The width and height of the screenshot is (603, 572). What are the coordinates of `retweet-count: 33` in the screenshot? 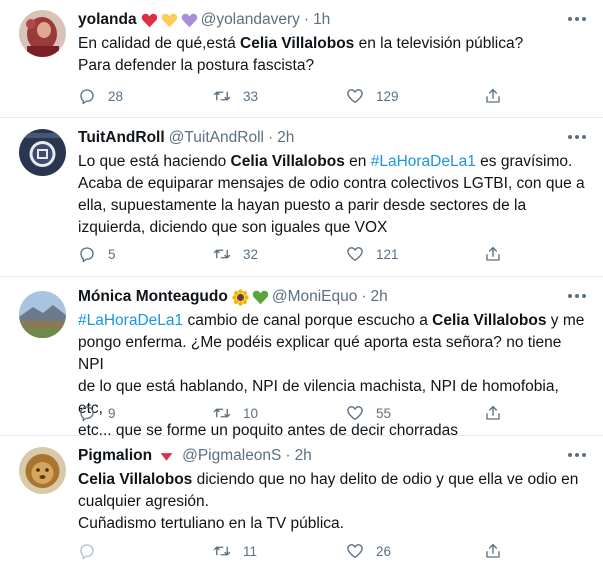 It's located at (251, 96).